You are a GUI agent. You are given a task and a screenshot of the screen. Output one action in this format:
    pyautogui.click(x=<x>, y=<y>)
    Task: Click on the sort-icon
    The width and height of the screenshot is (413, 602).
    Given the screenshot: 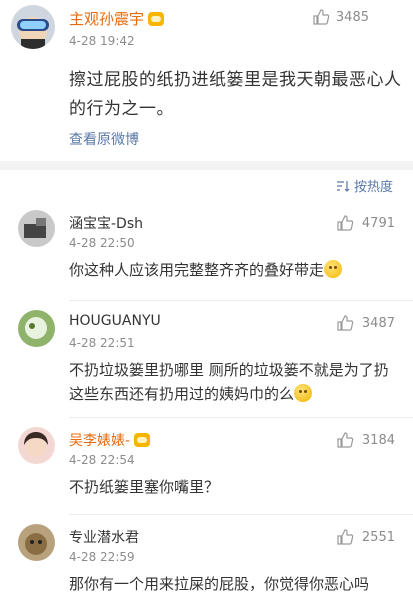 What is the action you would take?
    pyautogui.click(x=343, y=186)
    